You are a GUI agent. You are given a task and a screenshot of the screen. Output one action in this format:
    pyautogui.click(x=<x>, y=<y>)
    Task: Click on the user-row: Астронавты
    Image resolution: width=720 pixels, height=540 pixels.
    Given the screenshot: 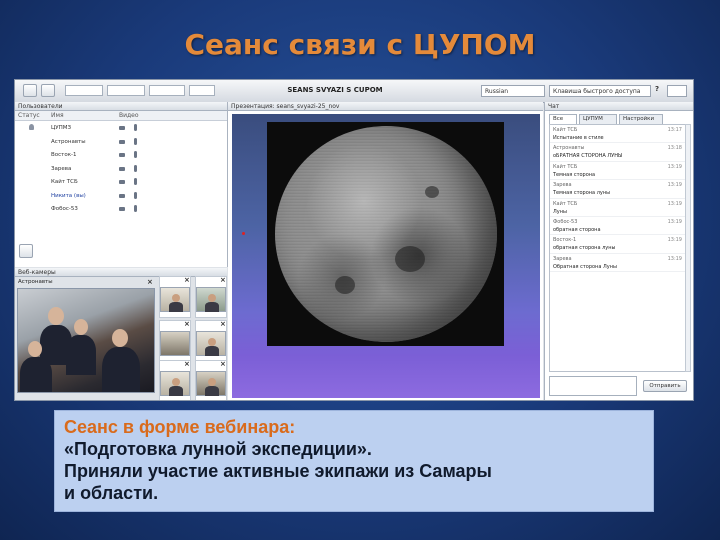 What is the action you would take?
    pyautogui.click(x=121, y=142)
    